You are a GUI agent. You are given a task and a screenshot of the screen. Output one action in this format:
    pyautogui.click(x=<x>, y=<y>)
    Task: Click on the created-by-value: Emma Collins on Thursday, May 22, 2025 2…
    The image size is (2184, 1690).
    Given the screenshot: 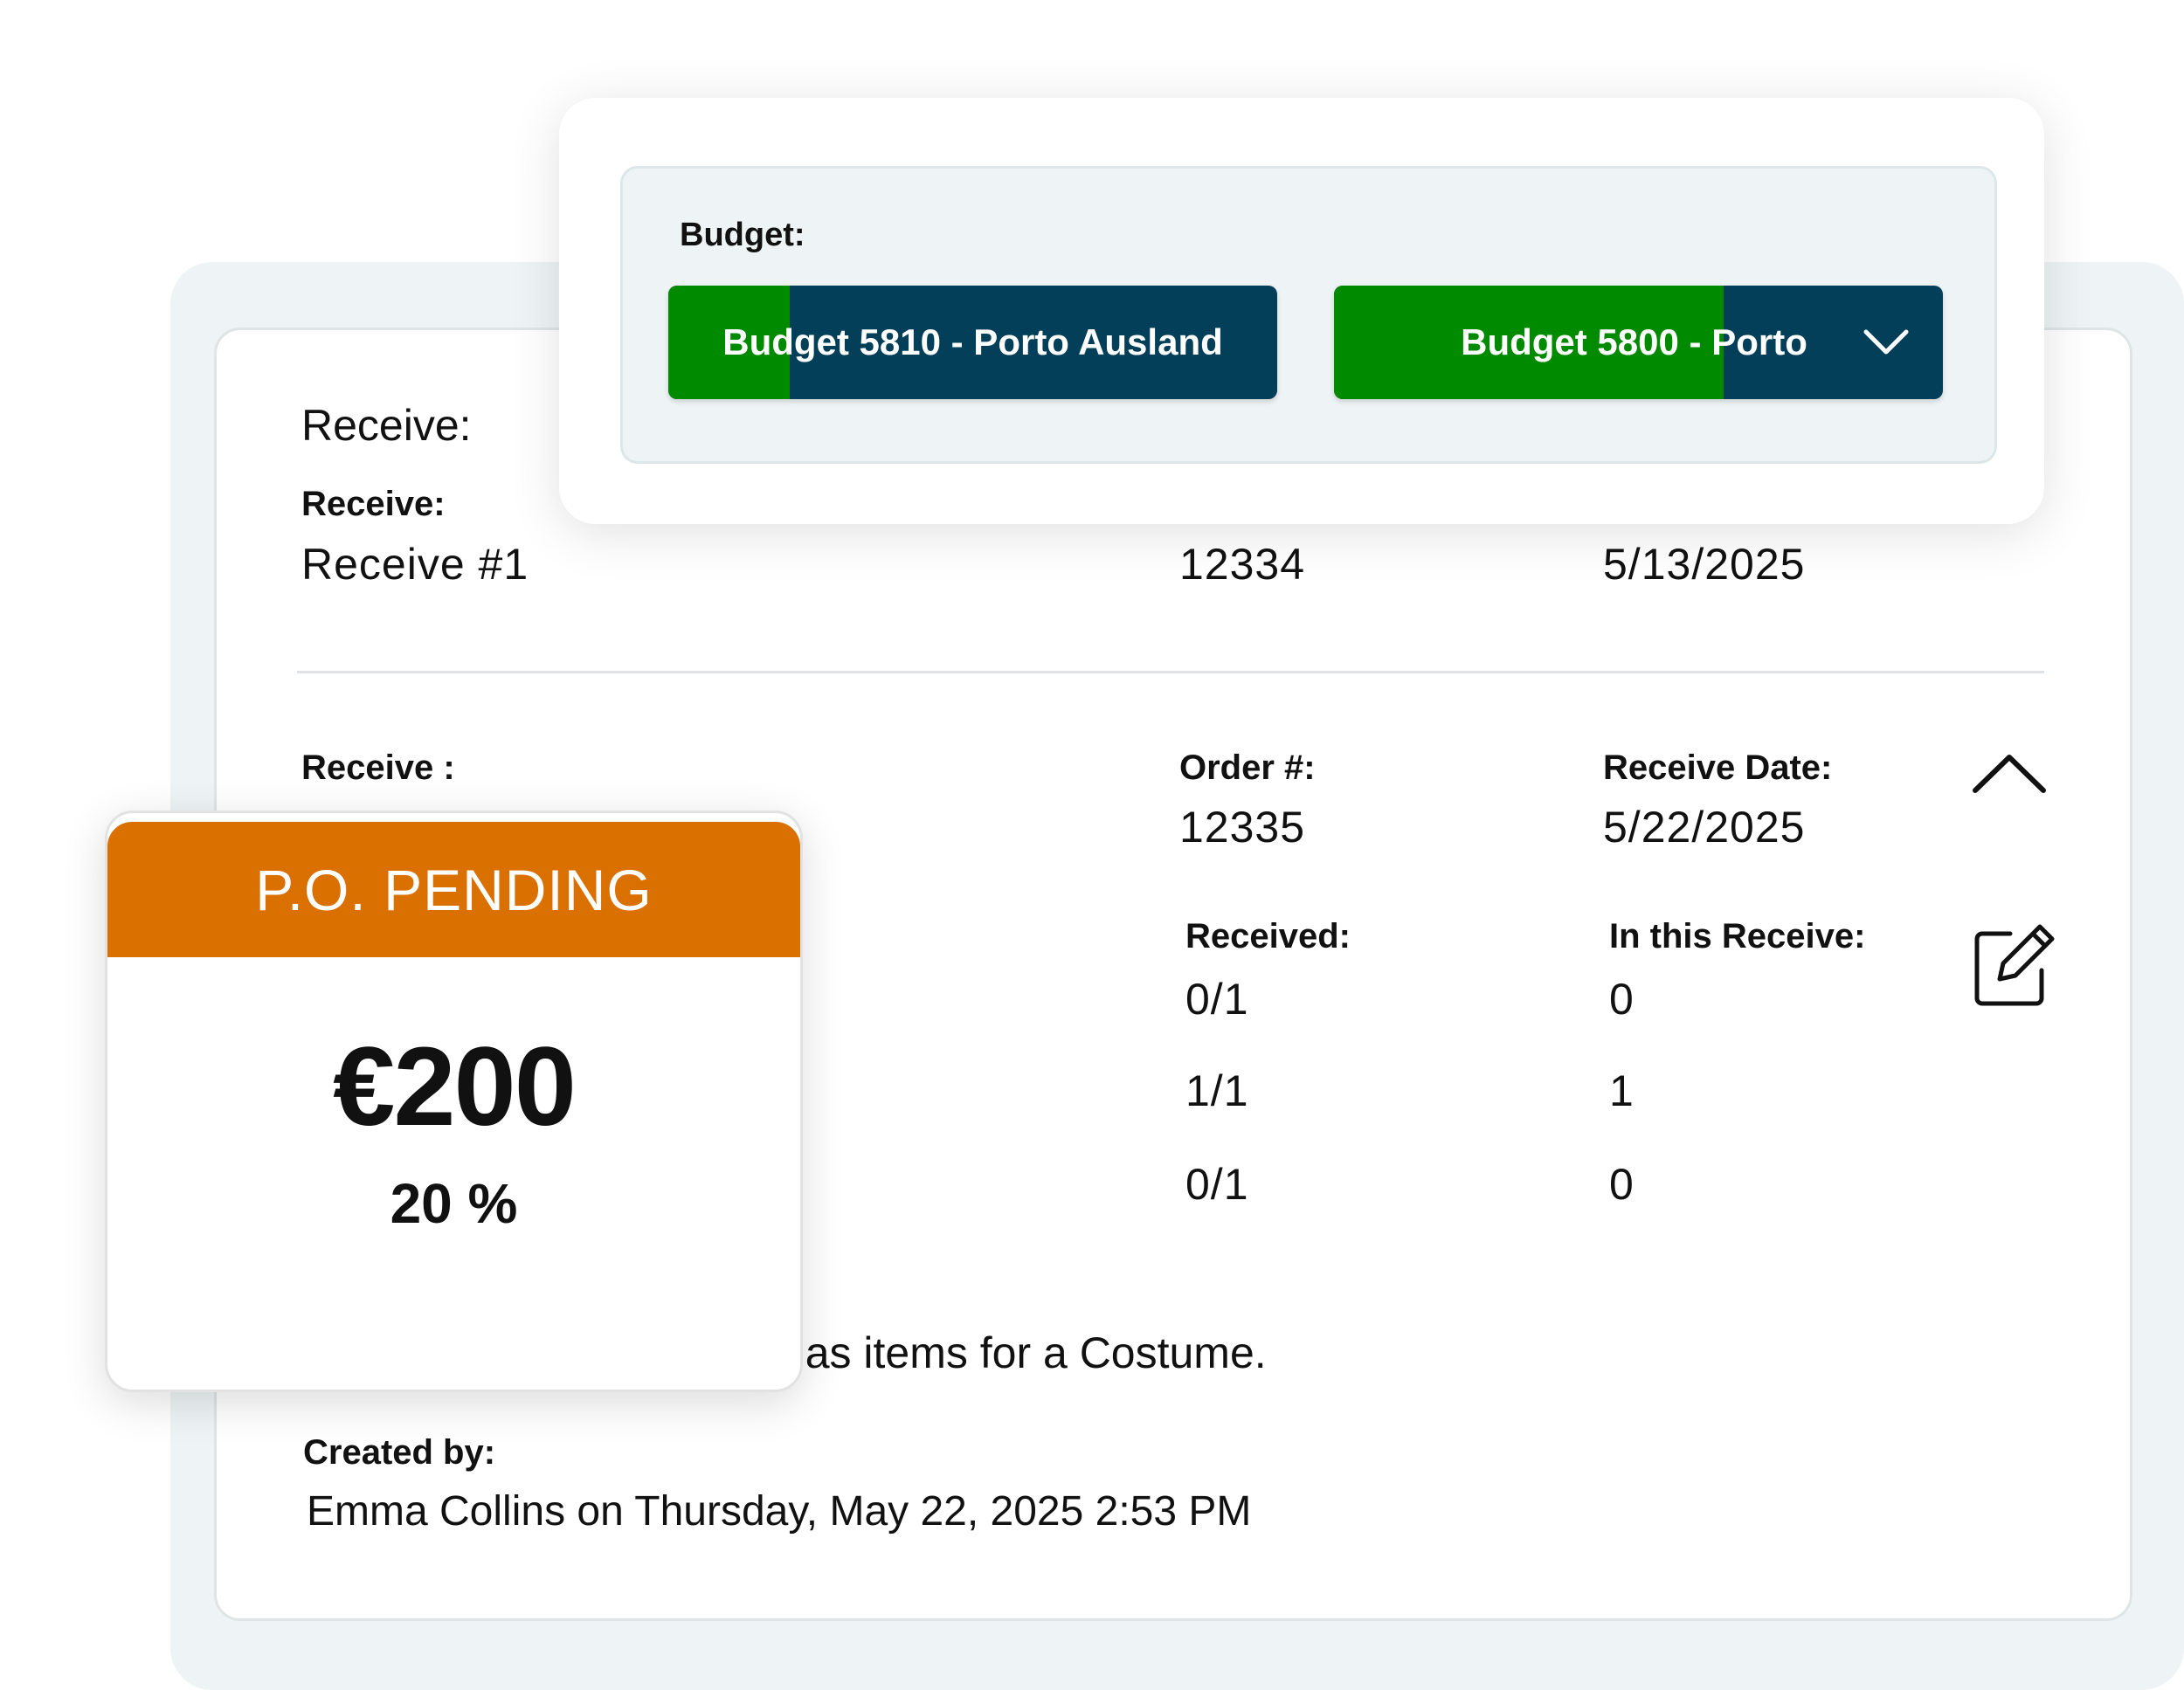 What is the action you would take?
    pyautogui.click(x=779, y=1511)
    